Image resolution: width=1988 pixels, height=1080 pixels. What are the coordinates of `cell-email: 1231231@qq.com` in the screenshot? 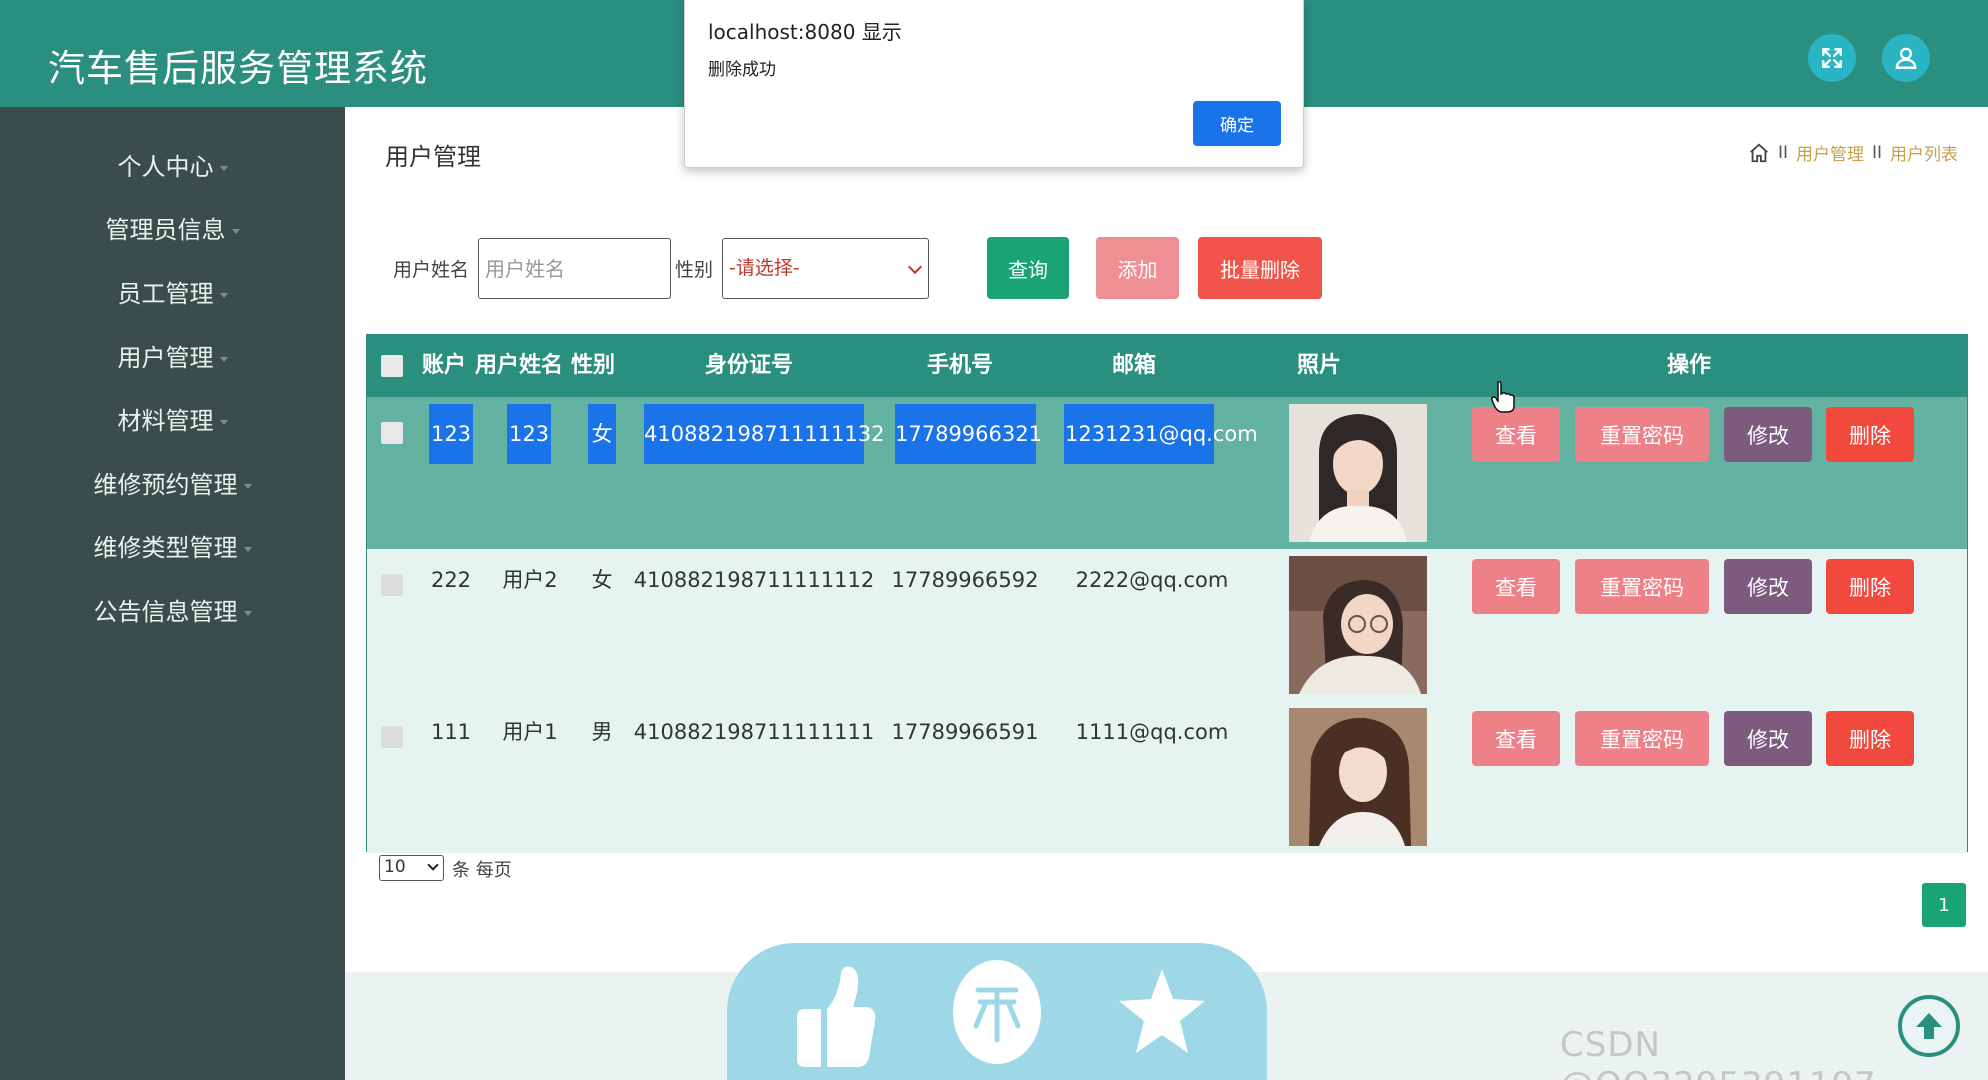 It's located at (1161, 434).